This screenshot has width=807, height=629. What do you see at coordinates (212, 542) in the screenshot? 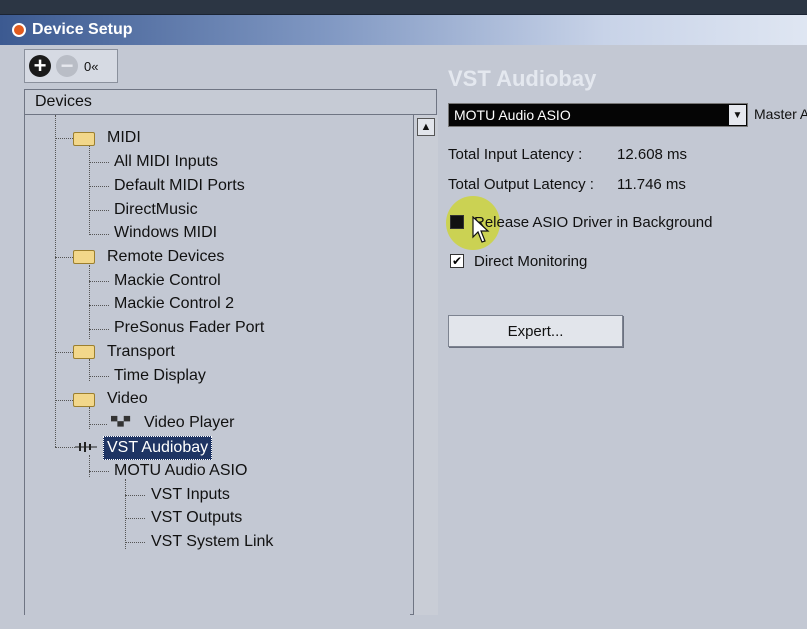
I see `tree-item-vst-system-link: VST System Link` at bounding box center [212, 542].